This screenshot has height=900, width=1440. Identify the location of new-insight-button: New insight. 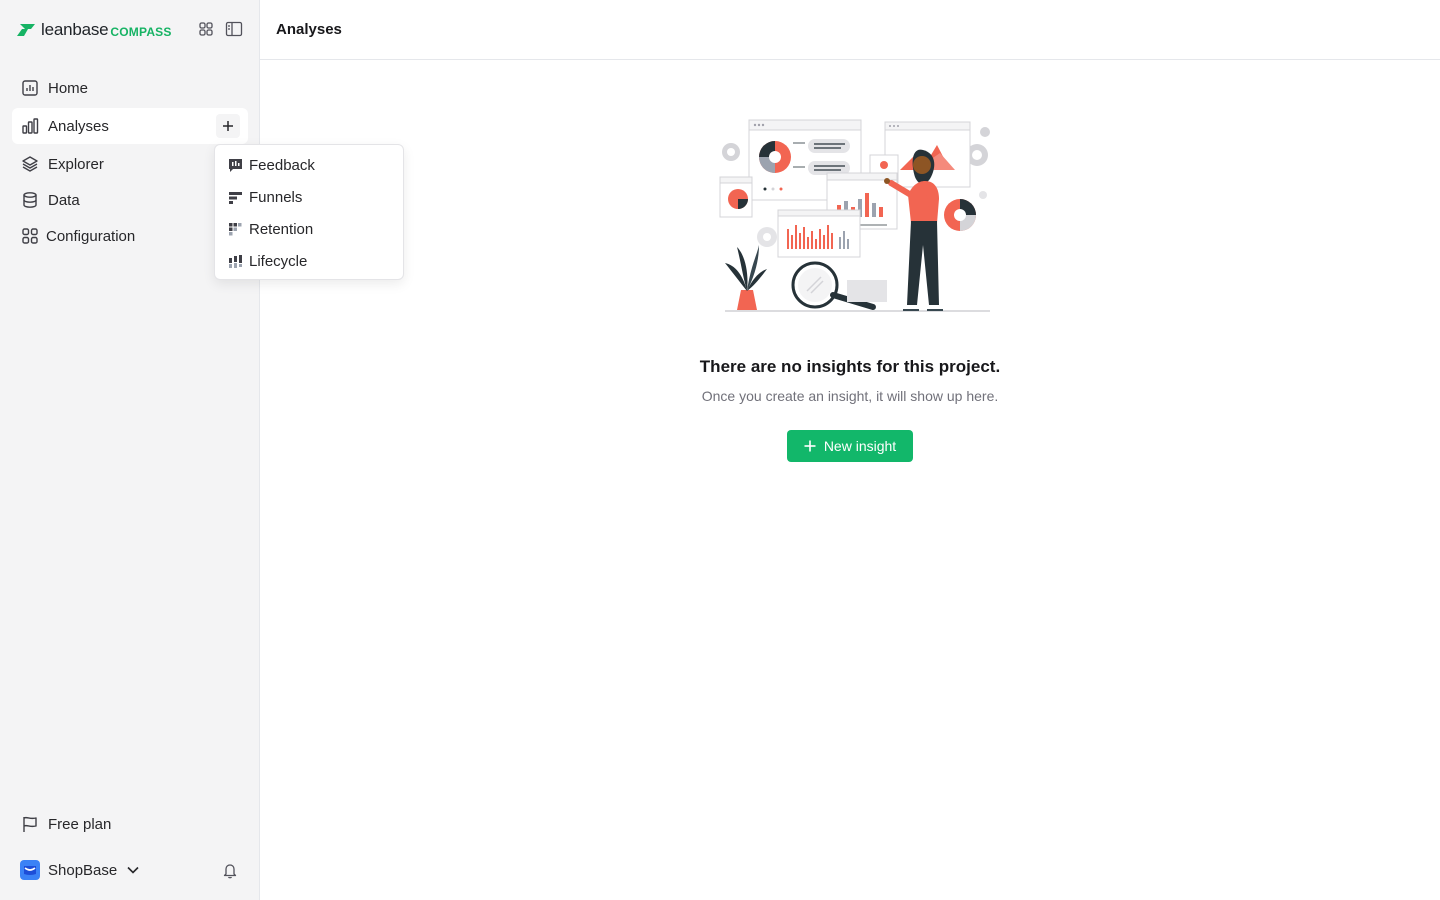
(850, 446).